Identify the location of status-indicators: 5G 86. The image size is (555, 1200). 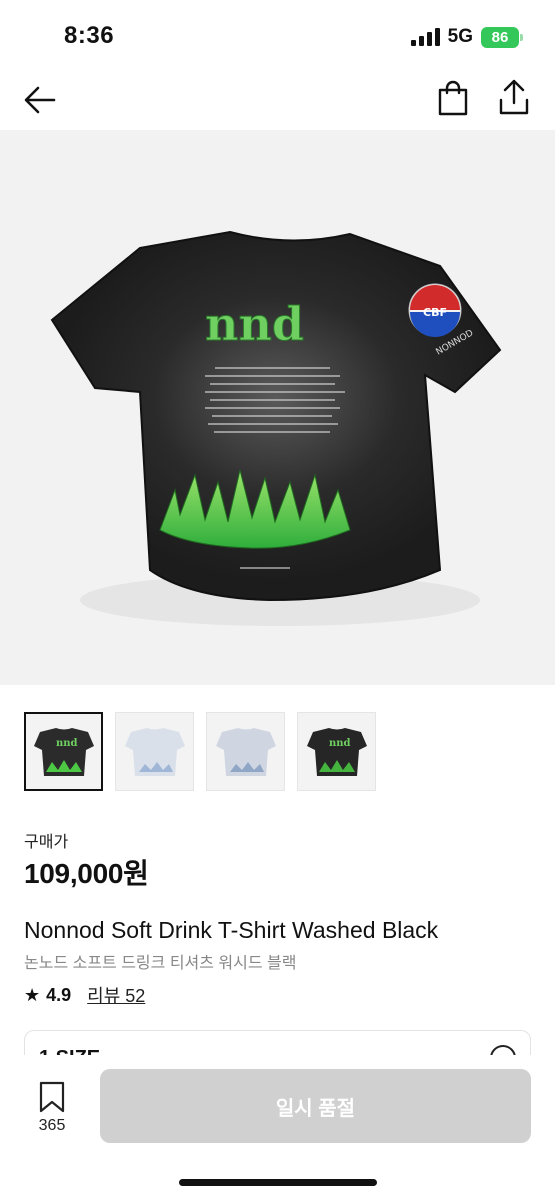
(466, 37).